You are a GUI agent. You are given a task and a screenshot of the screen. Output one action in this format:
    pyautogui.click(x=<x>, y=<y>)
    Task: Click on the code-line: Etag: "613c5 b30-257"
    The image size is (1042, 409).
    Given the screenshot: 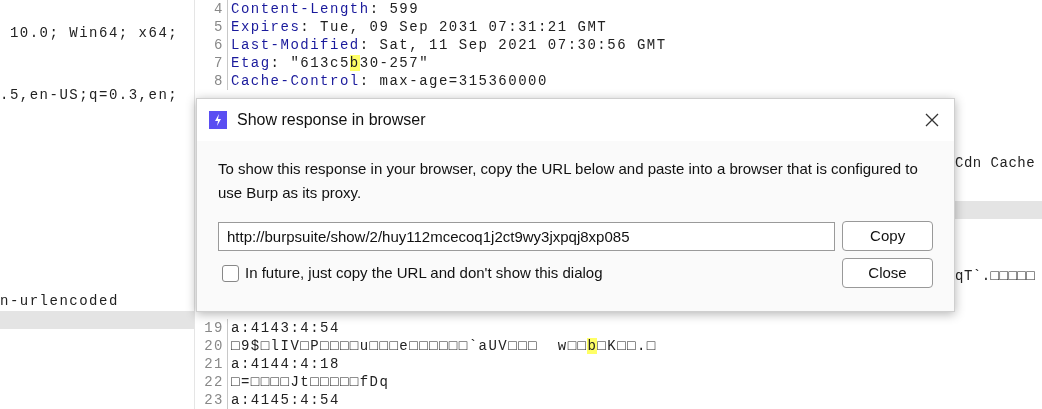 What is the action you would take?
    pyautogui.click(x=330, y=63)
    